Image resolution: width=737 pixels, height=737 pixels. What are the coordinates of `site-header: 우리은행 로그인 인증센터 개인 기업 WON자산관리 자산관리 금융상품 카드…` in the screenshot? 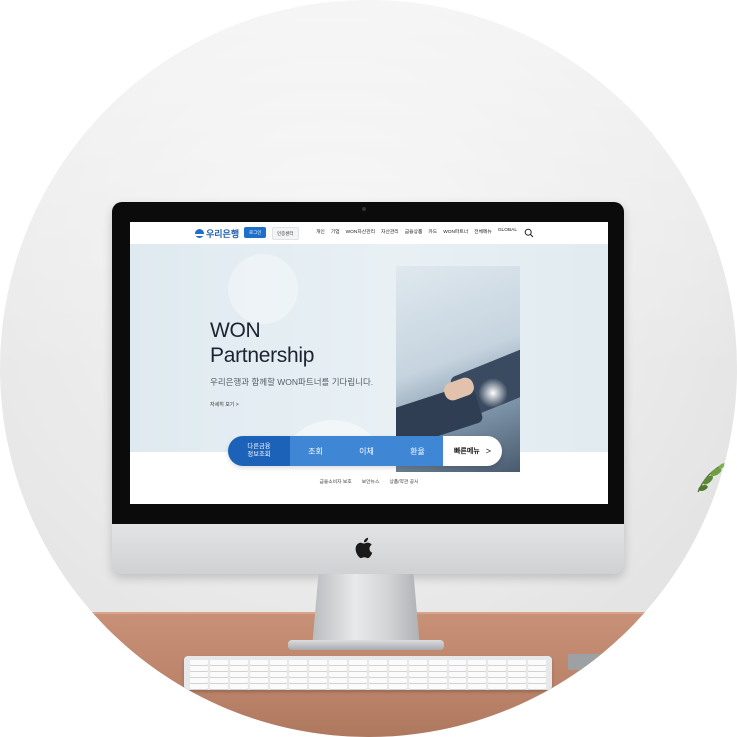 It's located at (369, 233).